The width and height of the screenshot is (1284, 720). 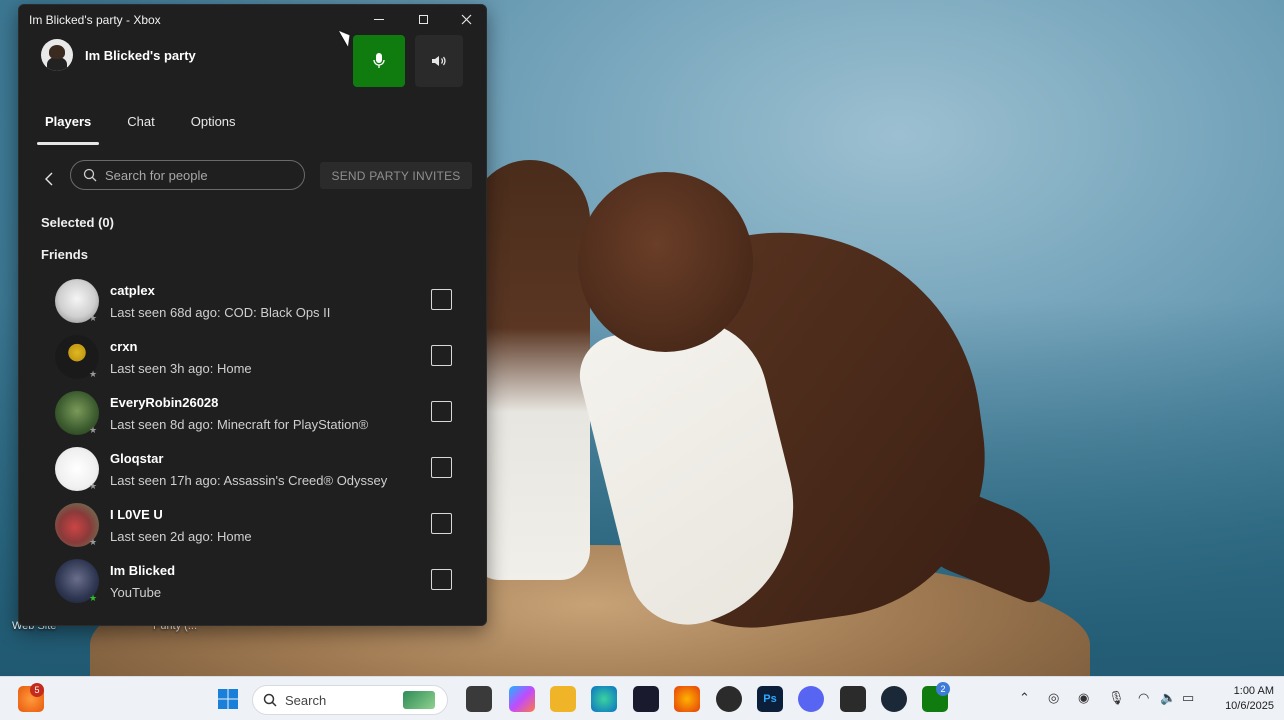 What do you see at coordinates (306, 700) in the screenshot?
I see `taskbar-search-label: Search` at bounding box center [306, 700].